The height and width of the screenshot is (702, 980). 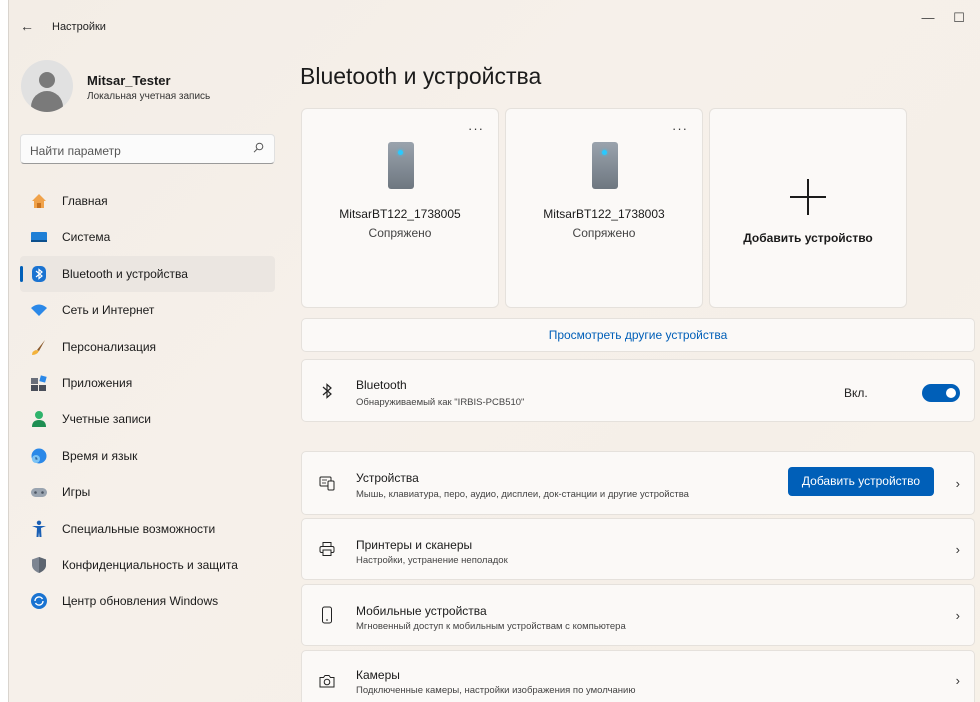 What do you see at coordinates (39, 601) in the screenshot?
I see `update-icon` at bounding box center [39, 601].